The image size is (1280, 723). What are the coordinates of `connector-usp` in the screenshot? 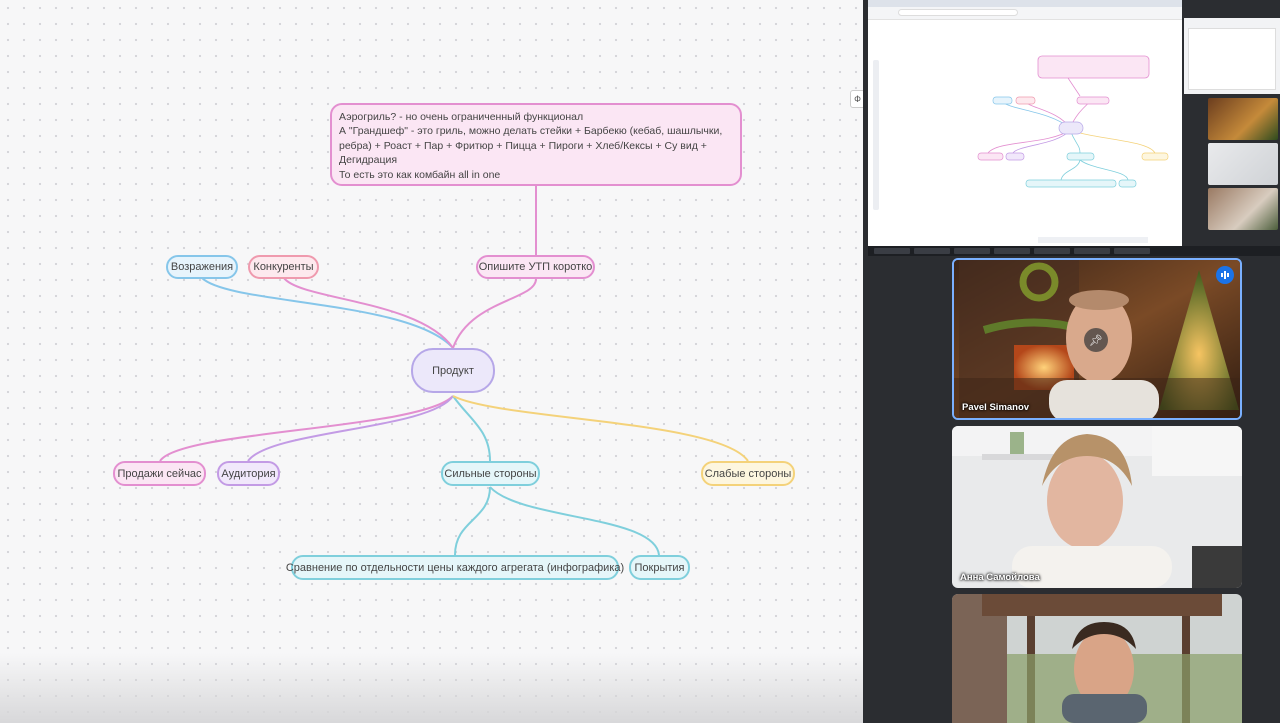 It's located at (494, 313).